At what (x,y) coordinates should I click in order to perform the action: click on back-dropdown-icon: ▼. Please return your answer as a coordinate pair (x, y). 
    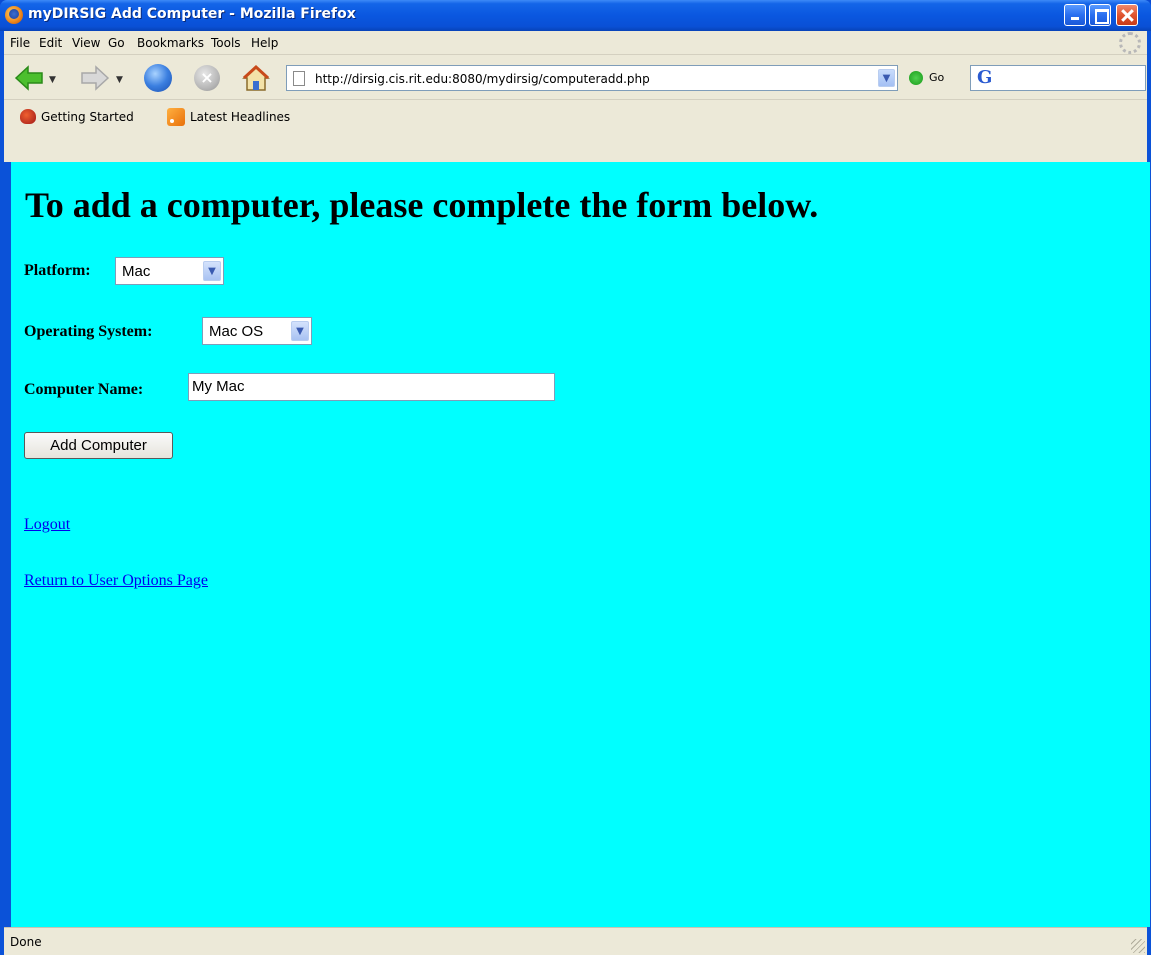
    Looking at the image, I should click on (52, 80).